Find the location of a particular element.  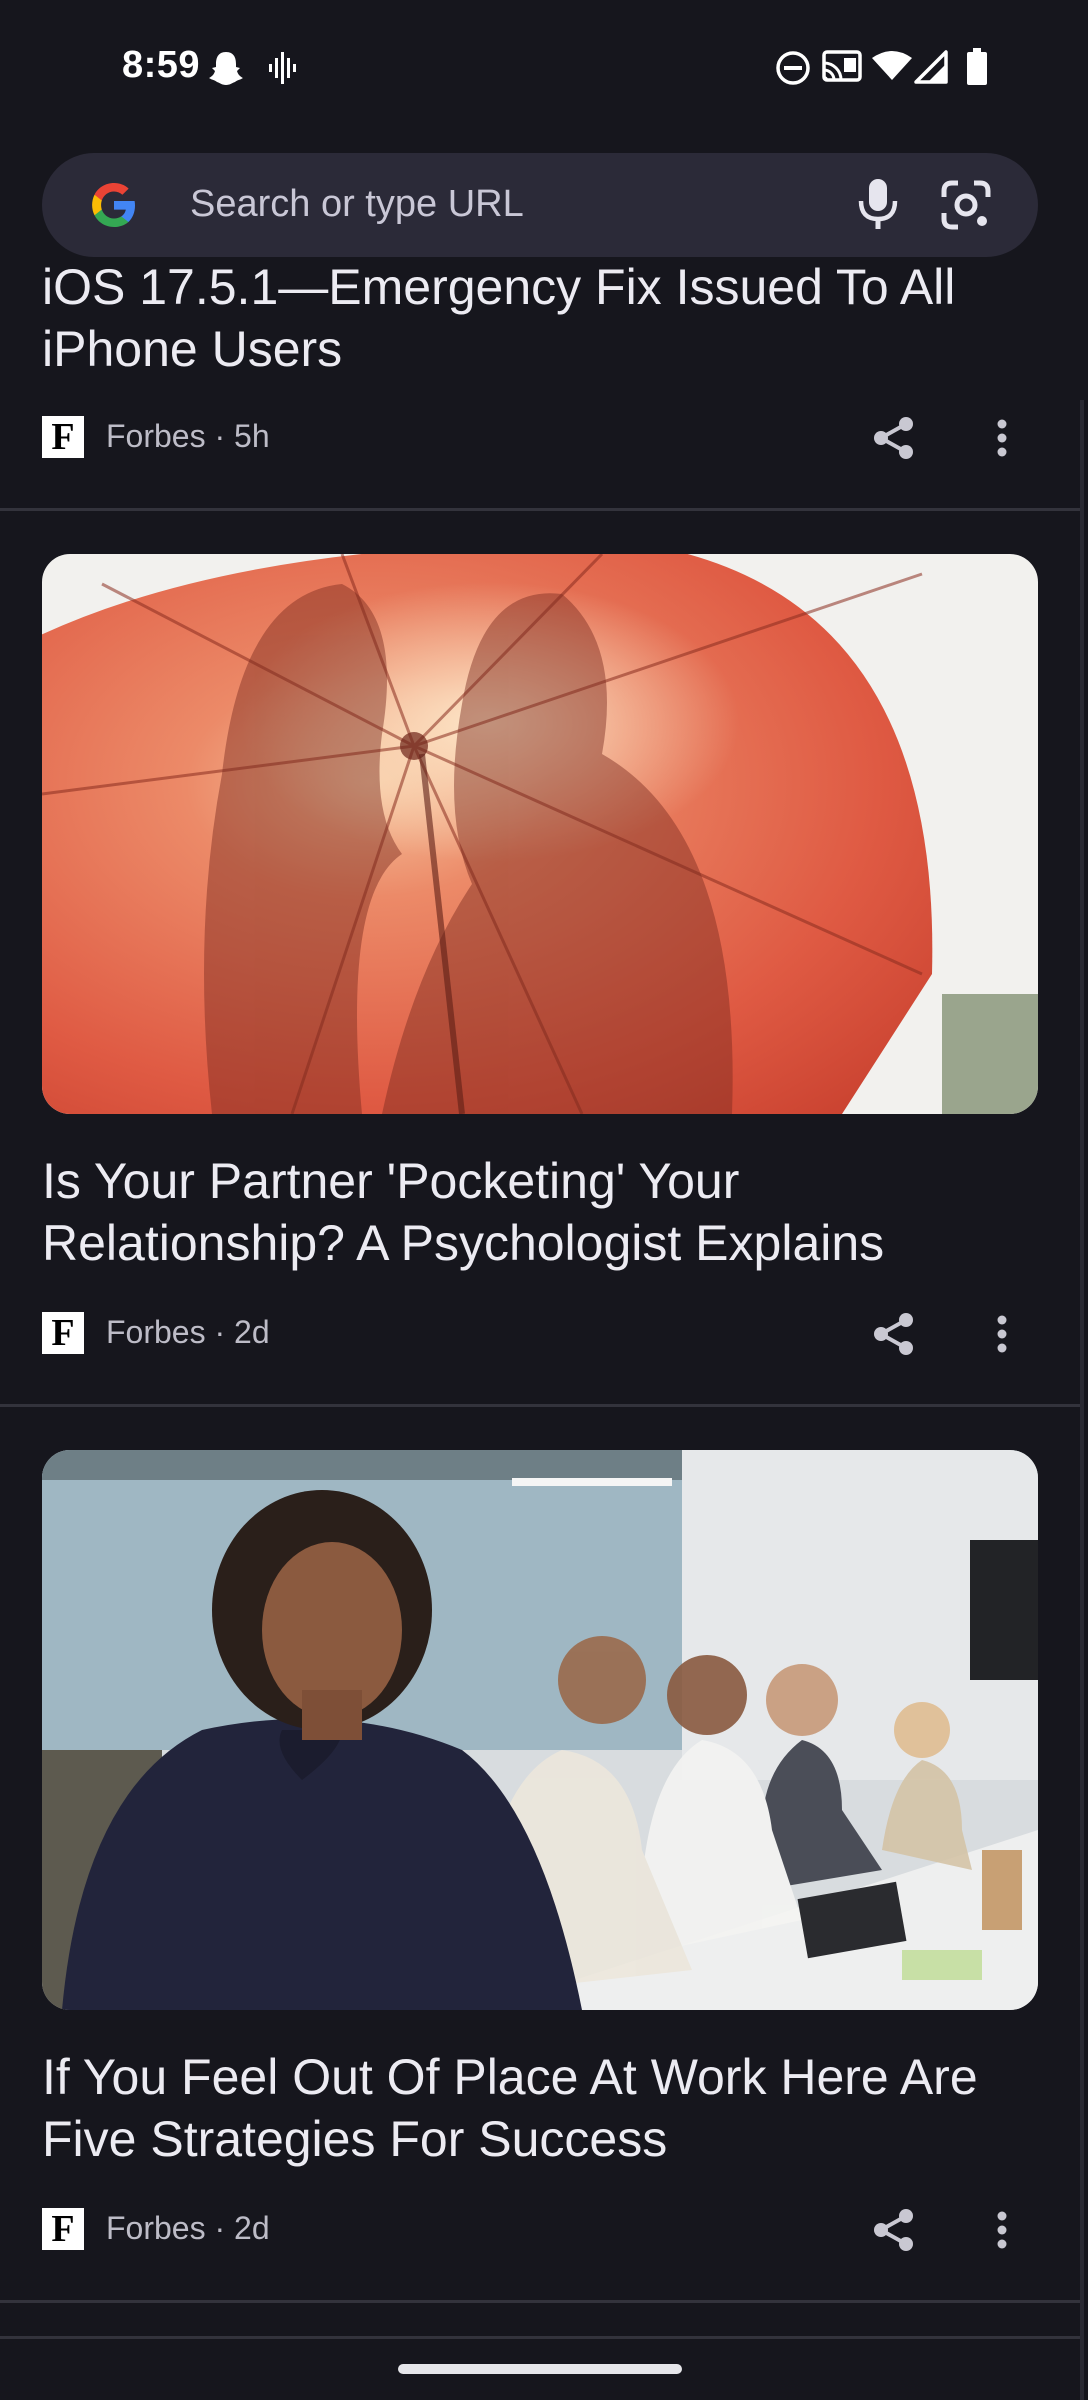

voice-wave-icon is located at coordinates (282, 68).